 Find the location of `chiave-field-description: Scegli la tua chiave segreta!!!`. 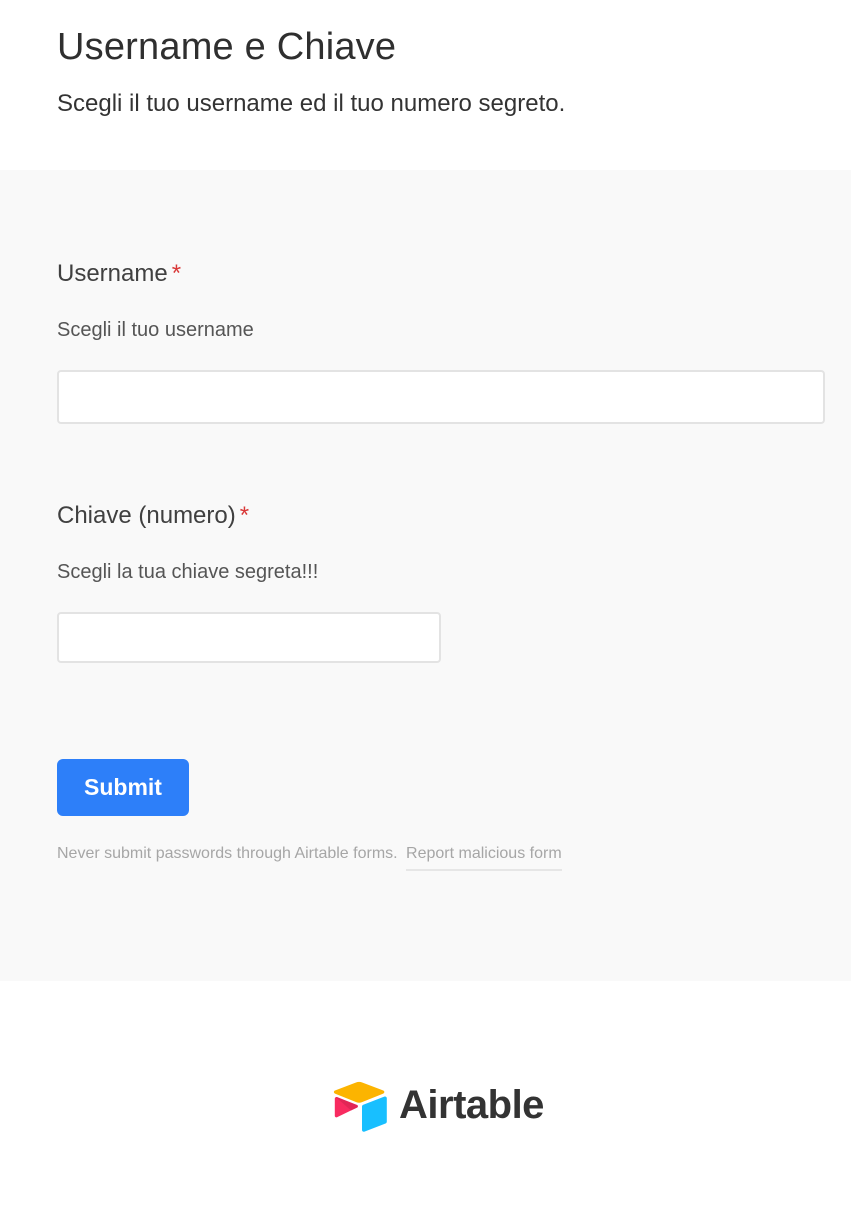

chiave-field-description: Scegli la tua chiave segreta!!! is located at coordinates (188, 572).